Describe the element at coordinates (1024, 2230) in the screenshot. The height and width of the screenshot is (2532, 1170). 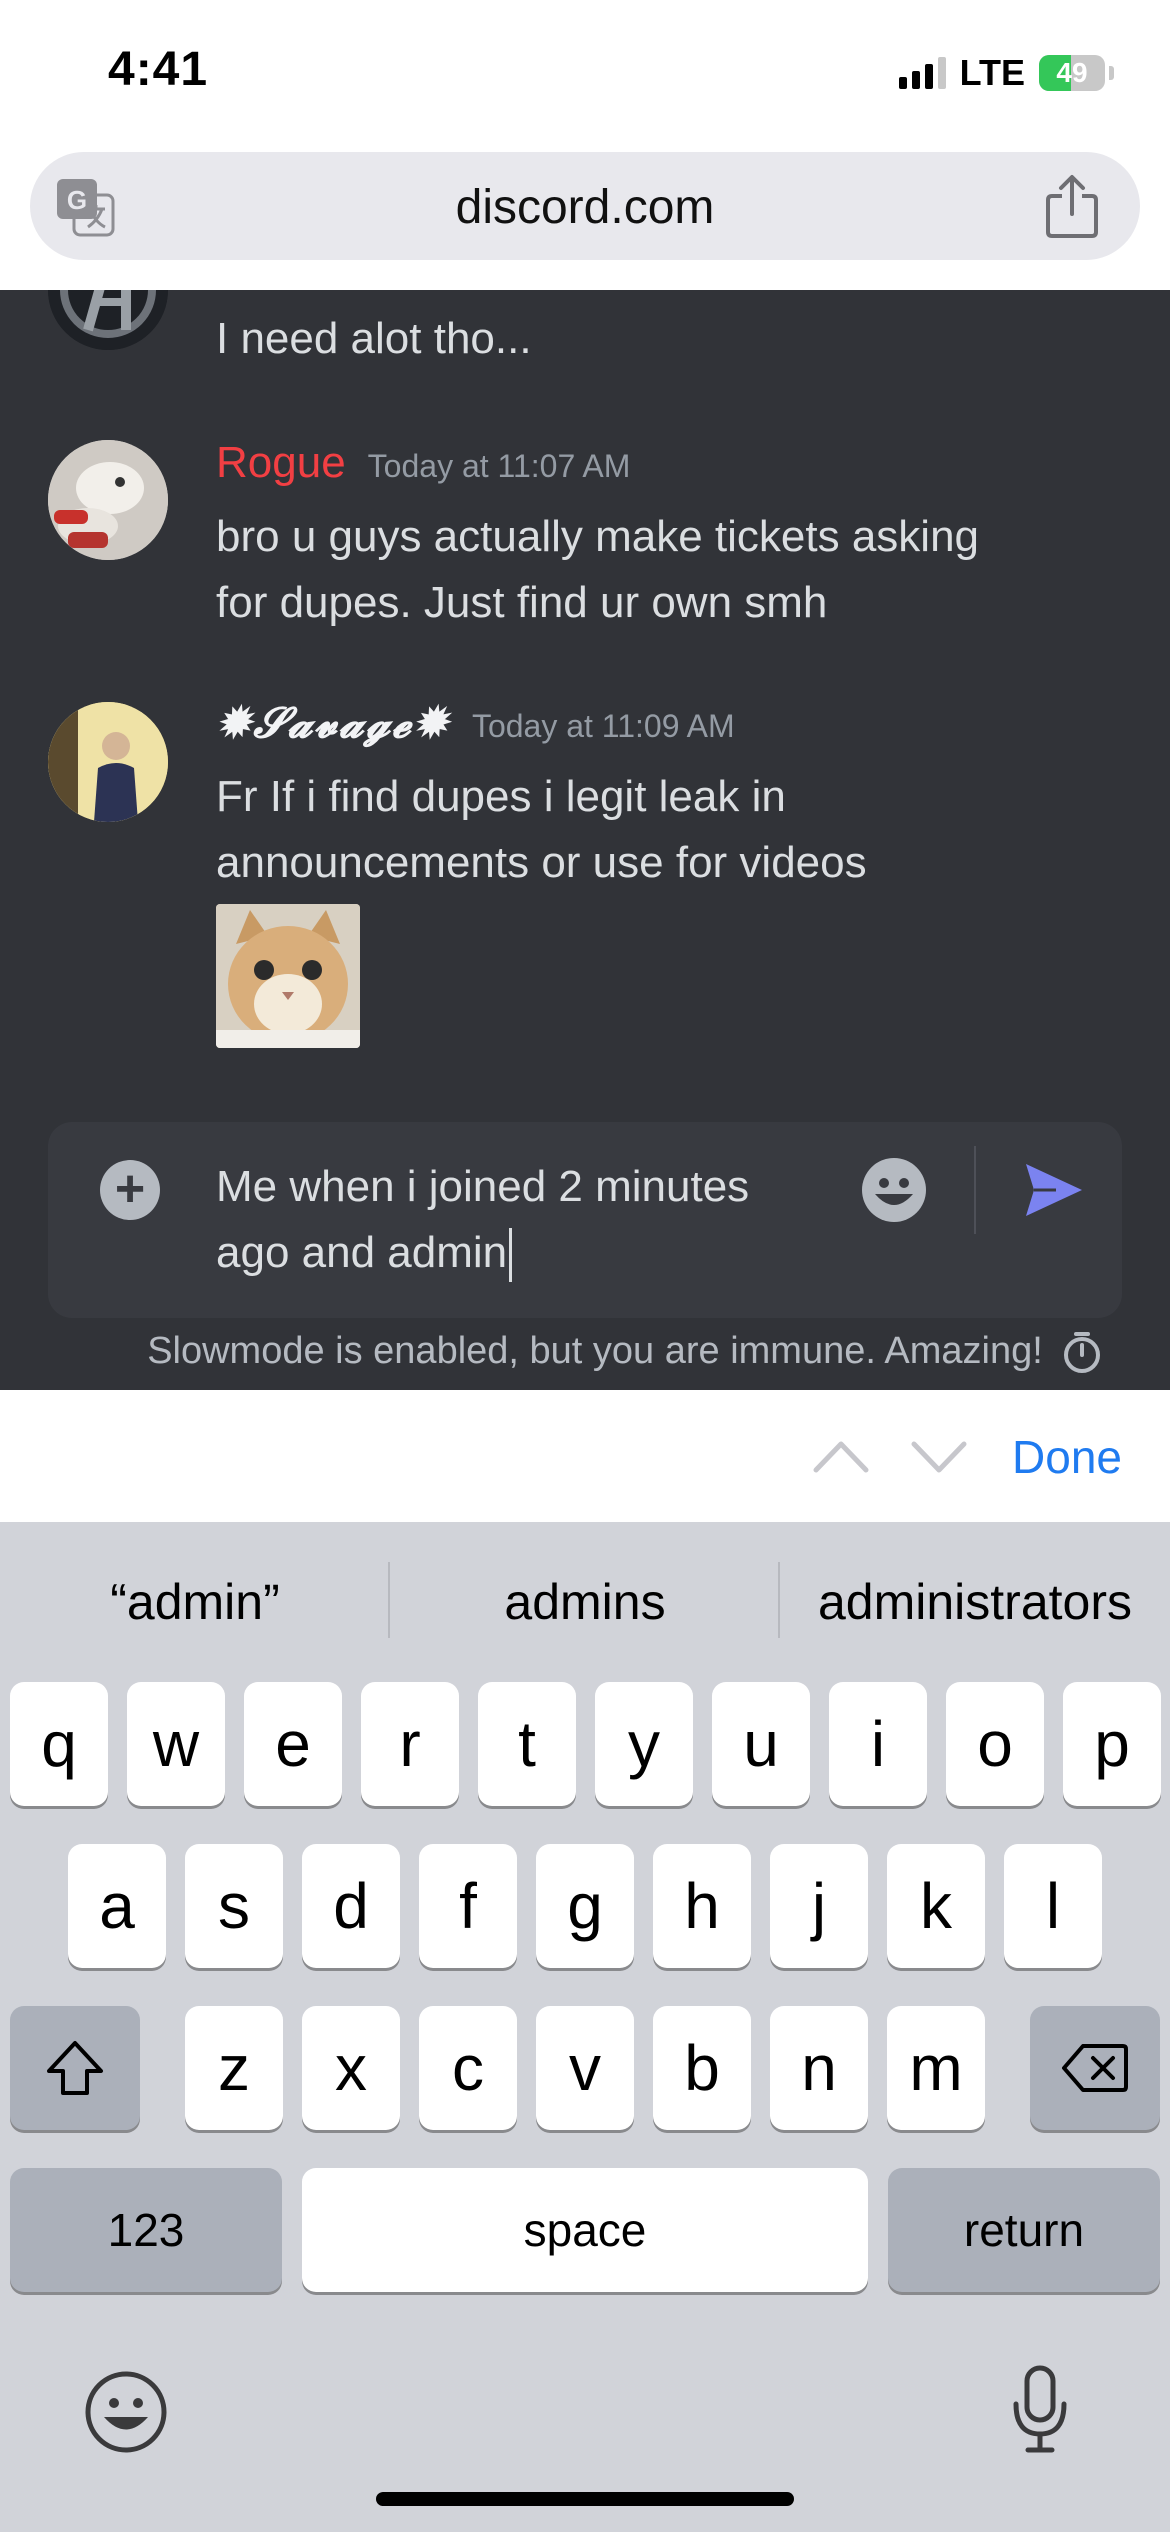
I see `return-key: return` at that location.